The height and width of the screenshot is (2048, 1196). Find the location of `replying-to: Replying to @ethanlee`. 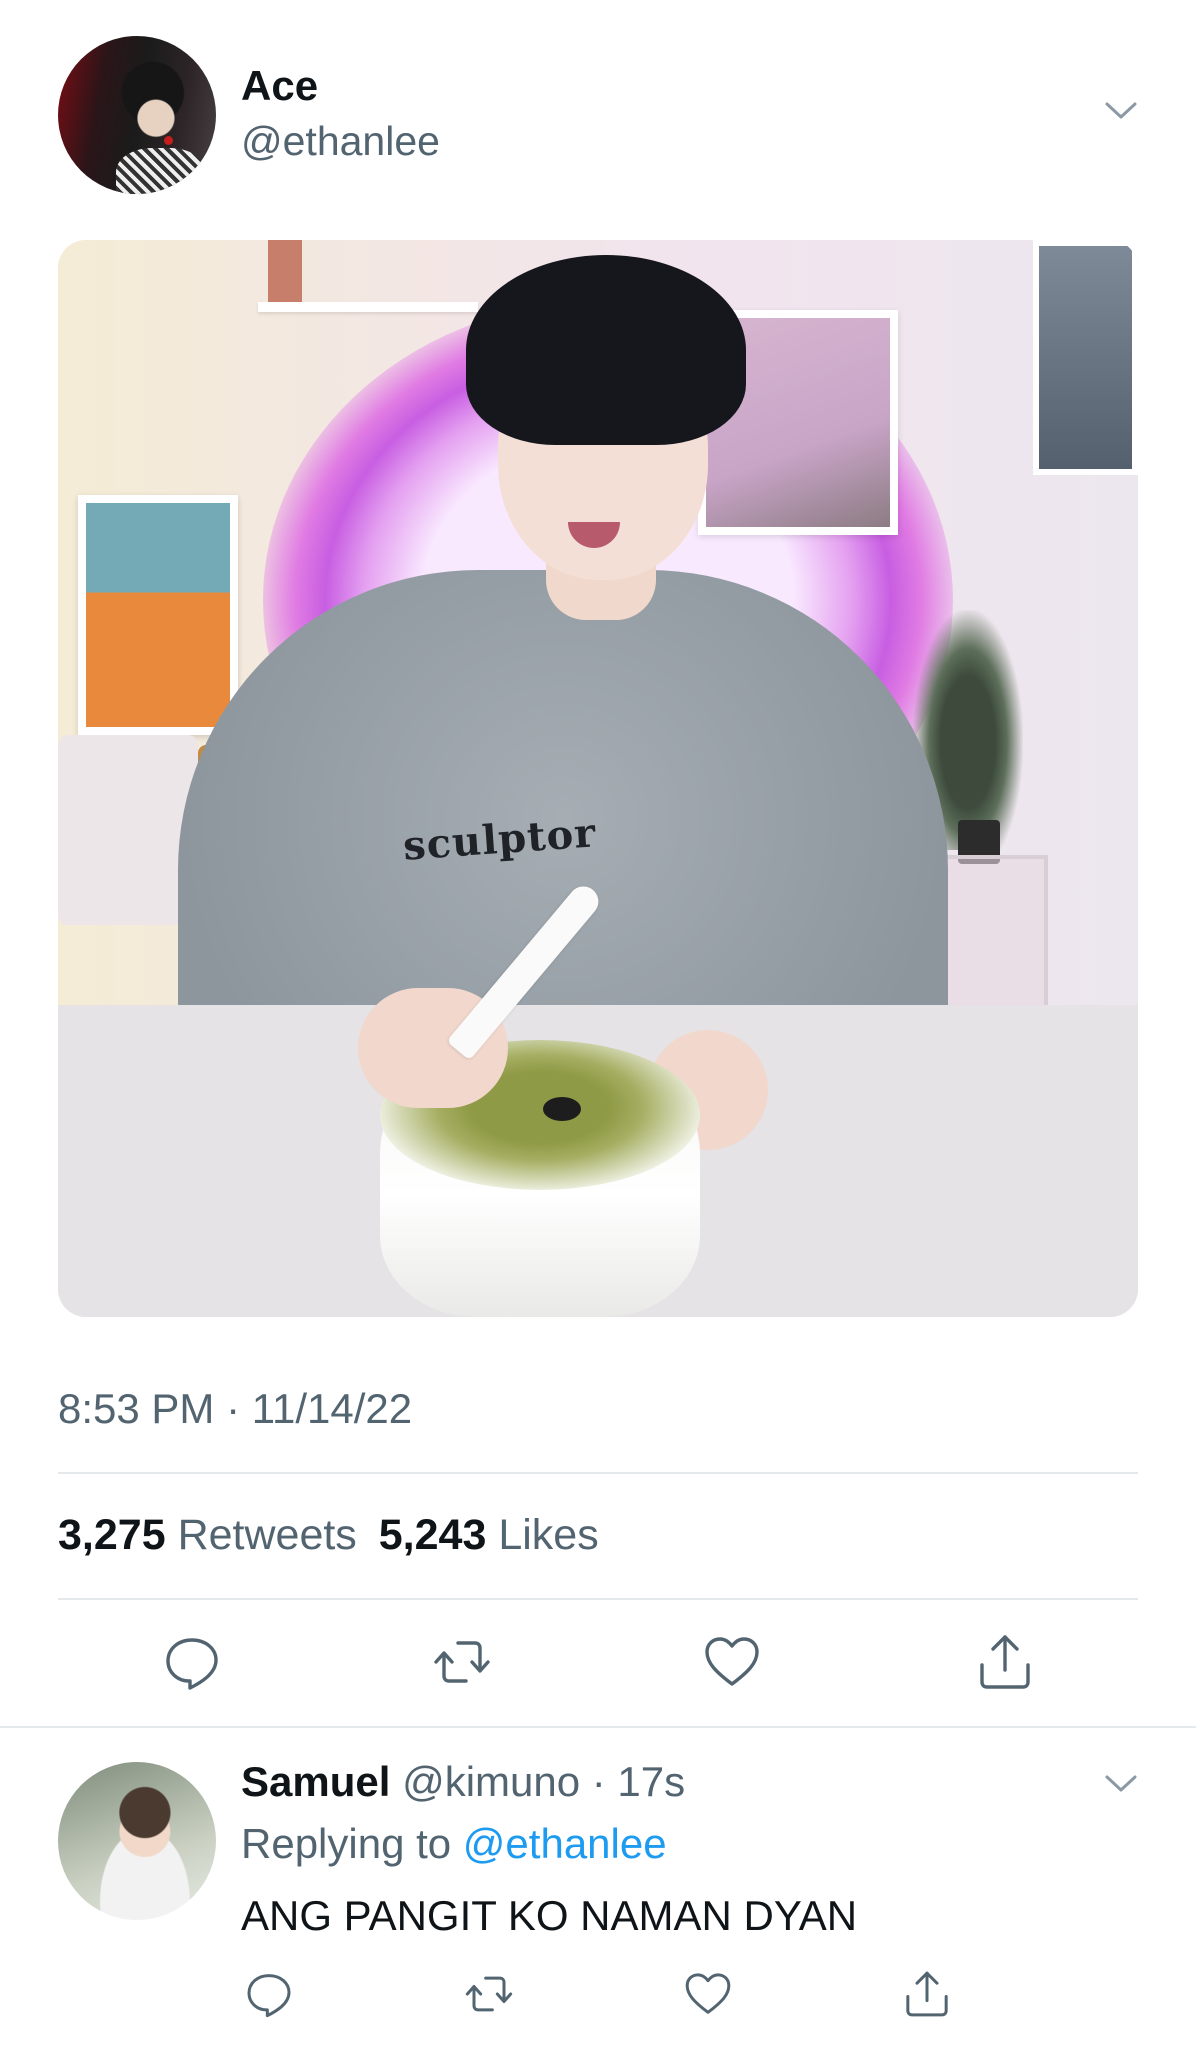

replying-to: Replying to @ethanlee is located at coordinates (454, 1844).